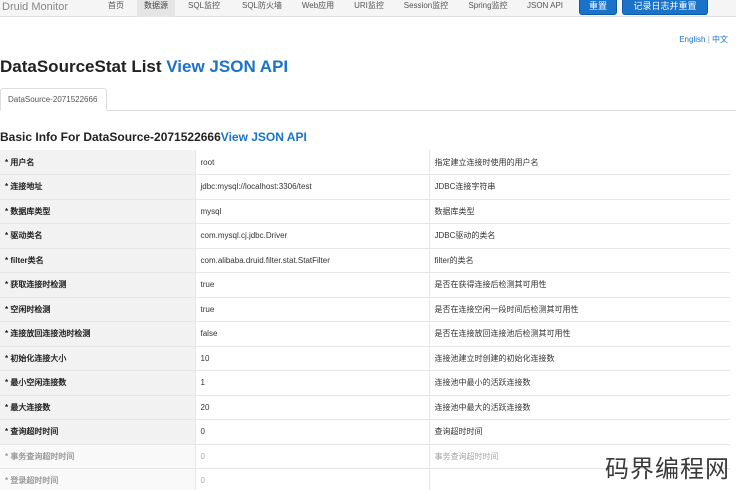 The width and height of the screenshot is (736, 490). I want to click on row-key: * 获取连接时检测, so click(98, 285).